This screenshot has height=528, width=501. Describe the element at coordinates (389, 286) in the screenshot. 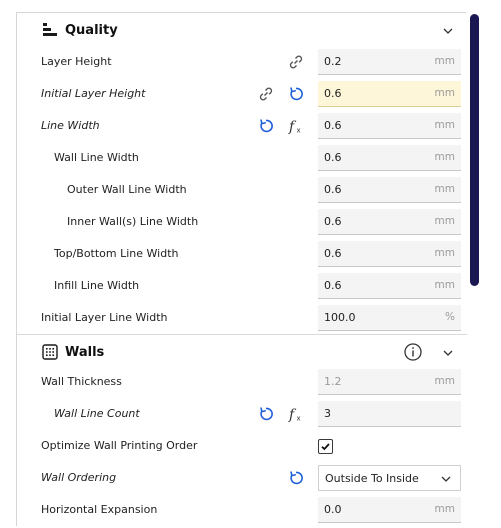

I see `infill-line-width-field: 0.6 mm` at that location.